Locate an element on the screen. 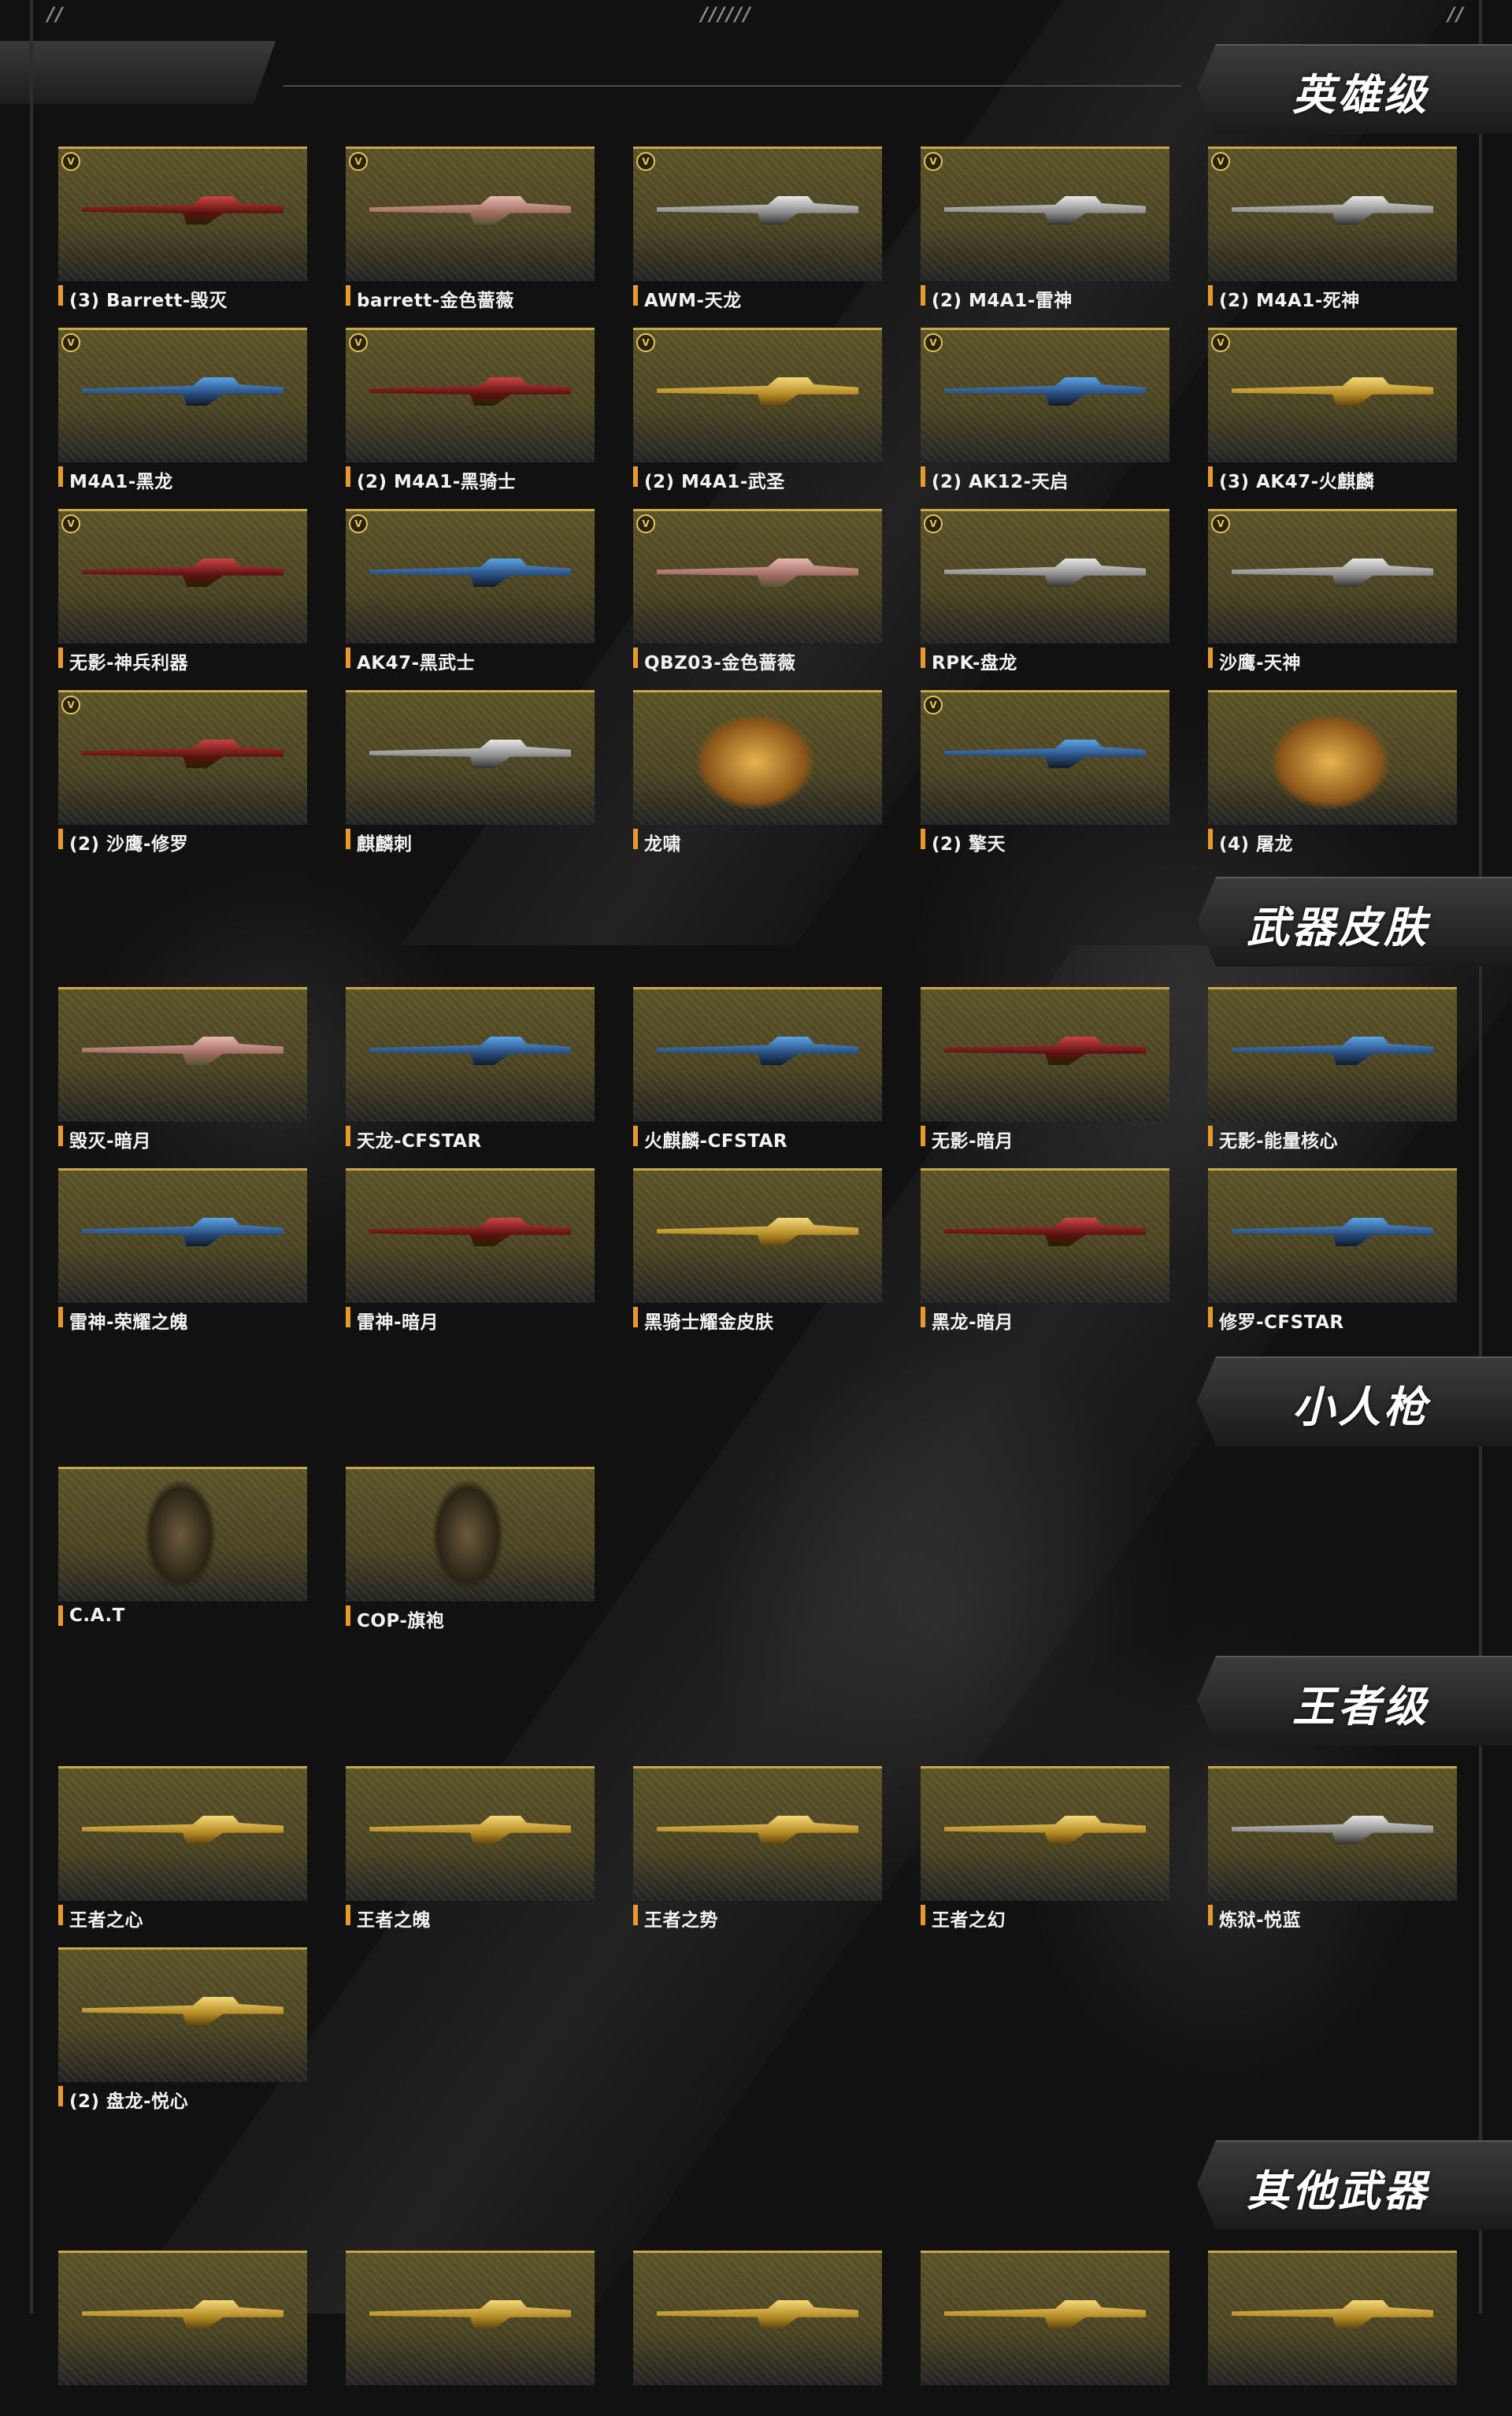 The image size is (1512, 2416). item-label: 炼狱-悦蓝 is located at coordinates (1260, 1920).